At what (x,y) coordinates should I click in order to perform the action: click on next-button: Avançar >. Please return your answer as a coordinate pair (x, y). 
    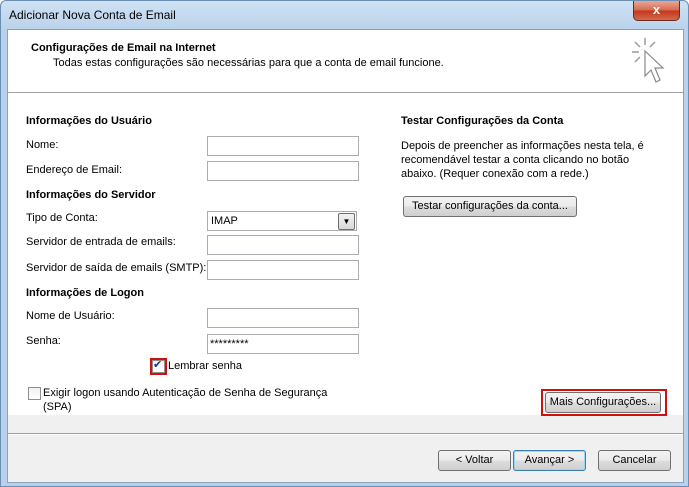
    Looking at the image, I should click on (549, 460).